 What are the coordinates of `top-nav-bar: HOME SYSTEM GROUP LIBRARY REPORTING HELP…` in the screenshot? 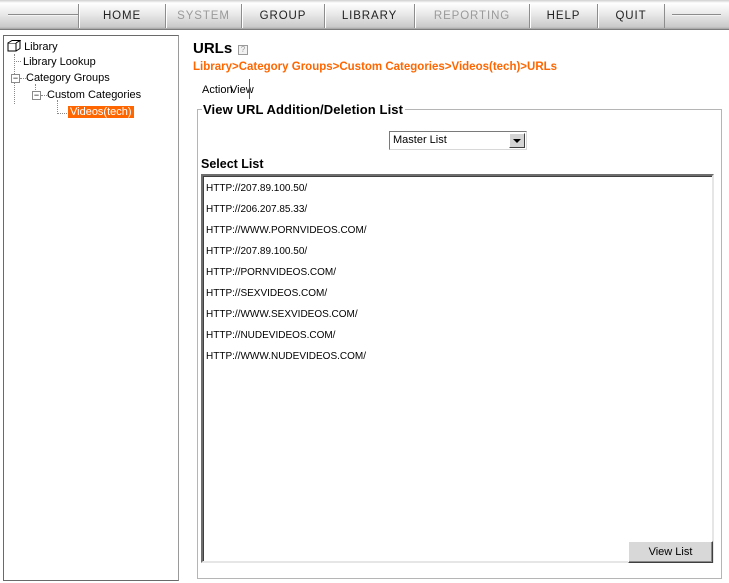 It's located at (364, 15).